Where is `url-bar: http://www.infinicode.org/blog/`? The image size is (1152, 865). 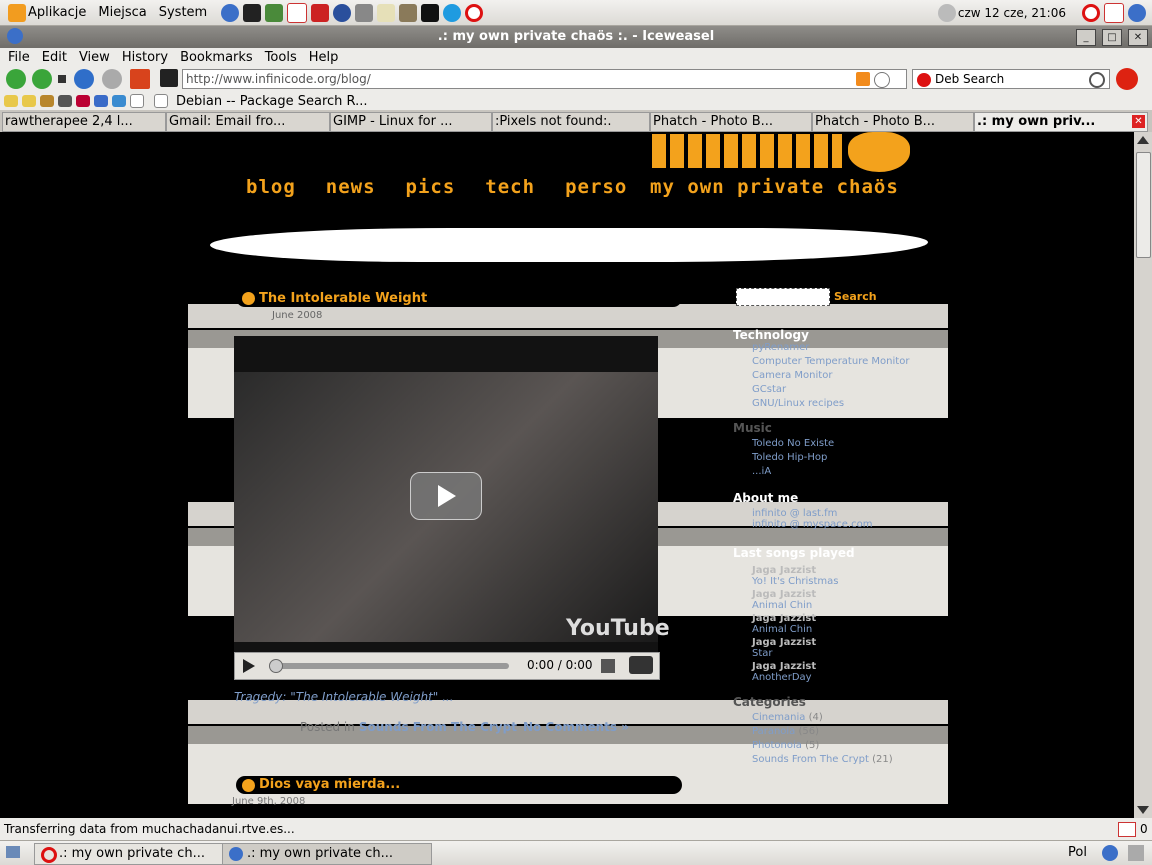
url-bar: http://www.infinicode.org/blog/ is located at coordinates (544, 79).